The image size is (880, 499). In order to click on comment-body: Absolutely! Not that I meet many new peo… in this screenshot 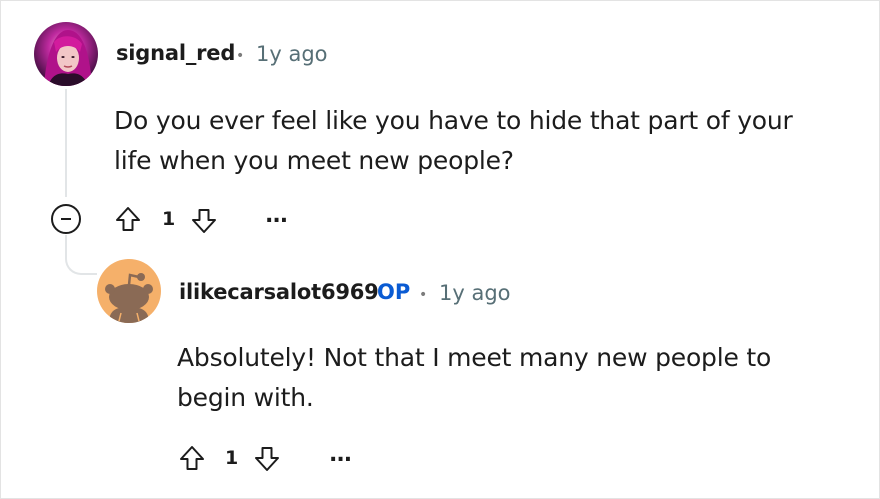, I will do `click(474, 378)`.